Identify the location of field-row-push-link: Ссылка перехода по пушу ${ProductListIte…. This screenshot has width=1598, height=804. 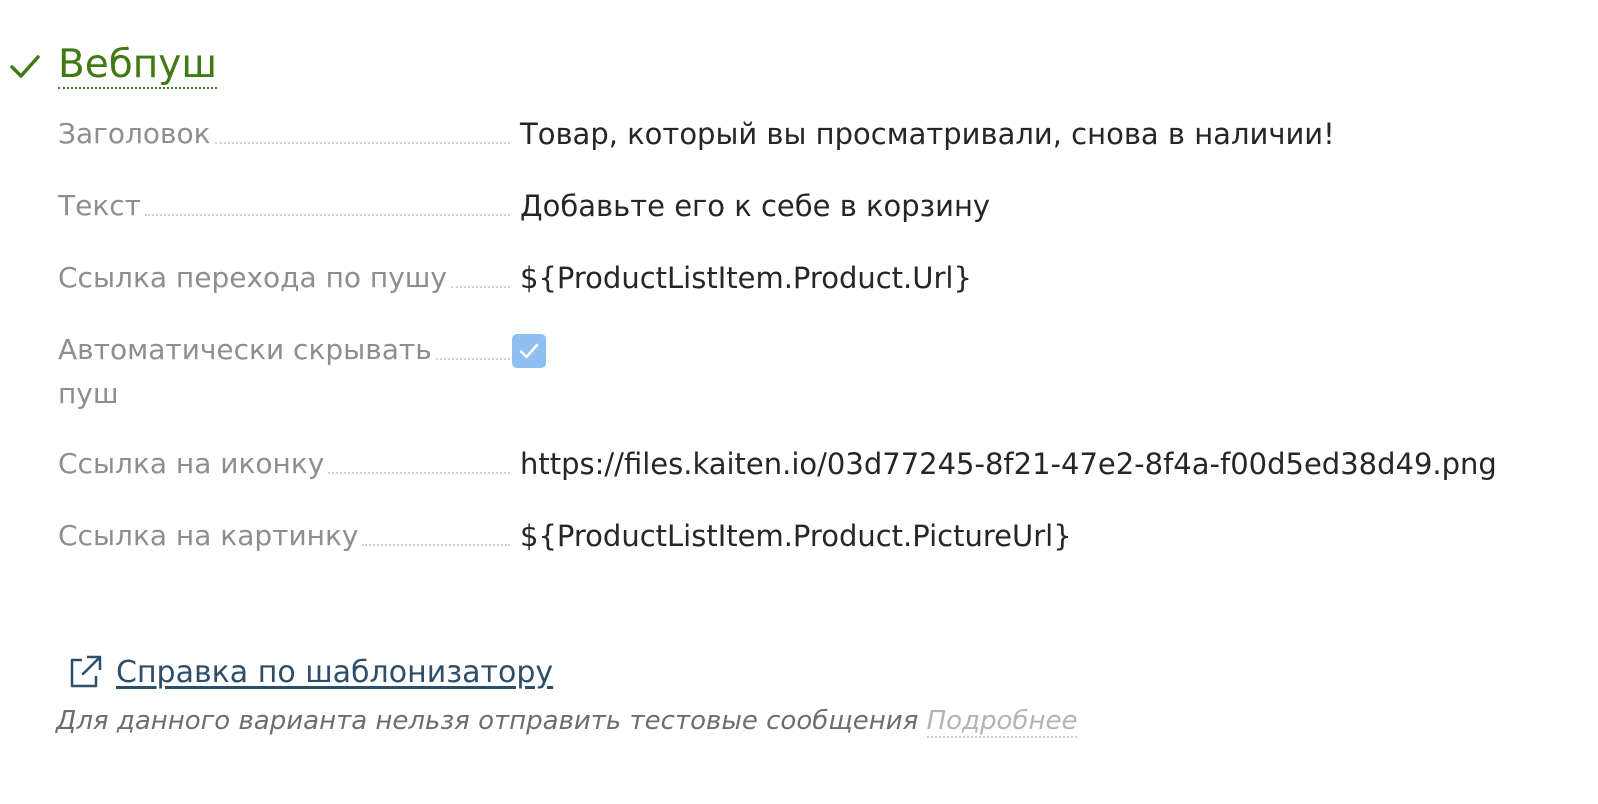
(818, 292).